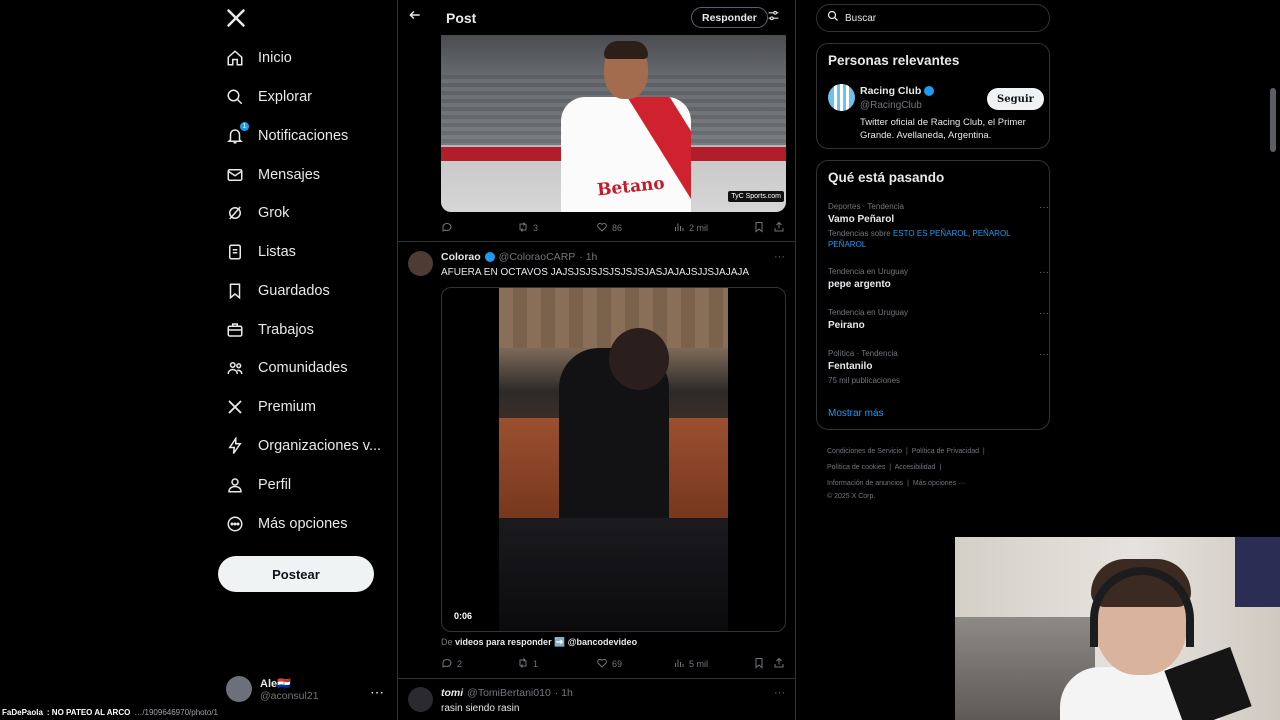 Image resolution: width=1280 pixels, height=720 pixels. Describe the element at coordinates (258, 485) in the screenshot. I see `nav-item-perfil: Perfil` at that location.